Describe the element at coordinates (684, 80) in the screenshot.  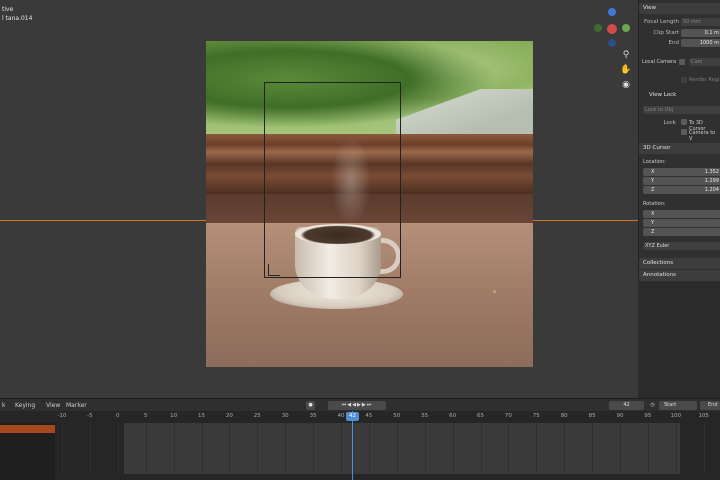
I see `render-region-checkbox` at that location.